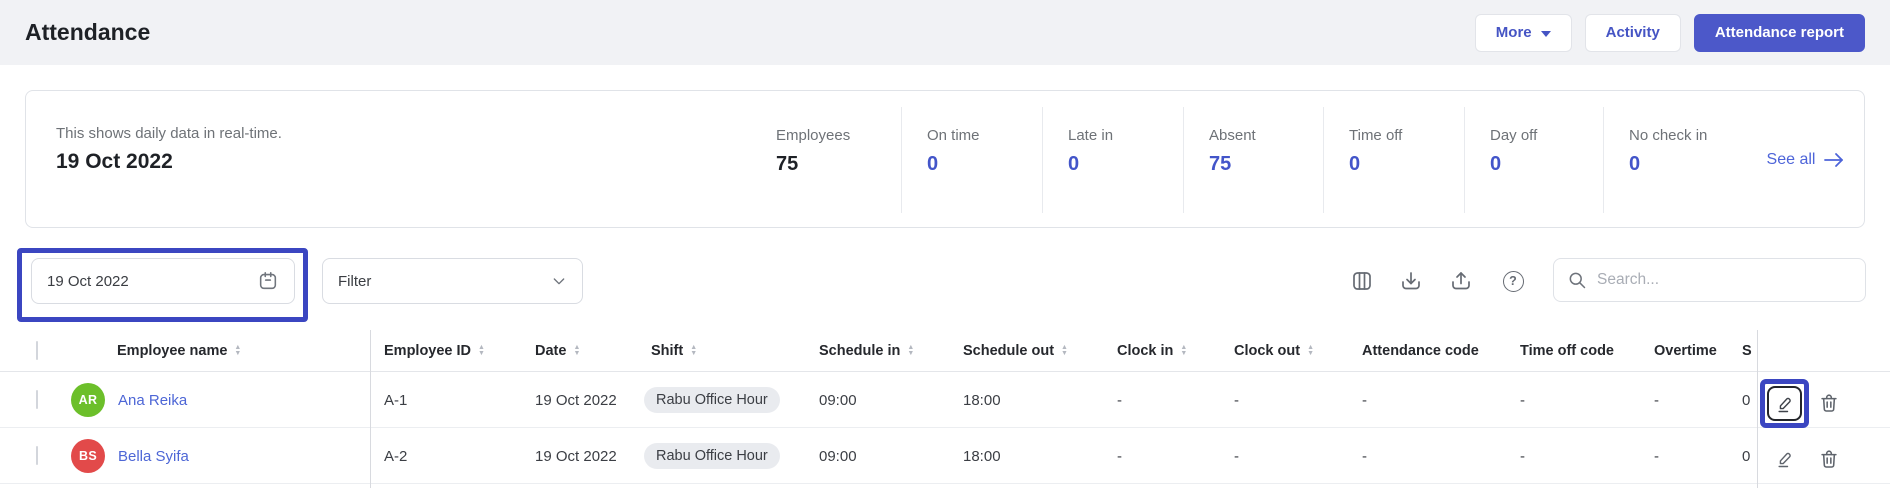 Image resolution: width=1890 pixels, height=488 pixels. I want to click on columns-button, so click(1362, 281).